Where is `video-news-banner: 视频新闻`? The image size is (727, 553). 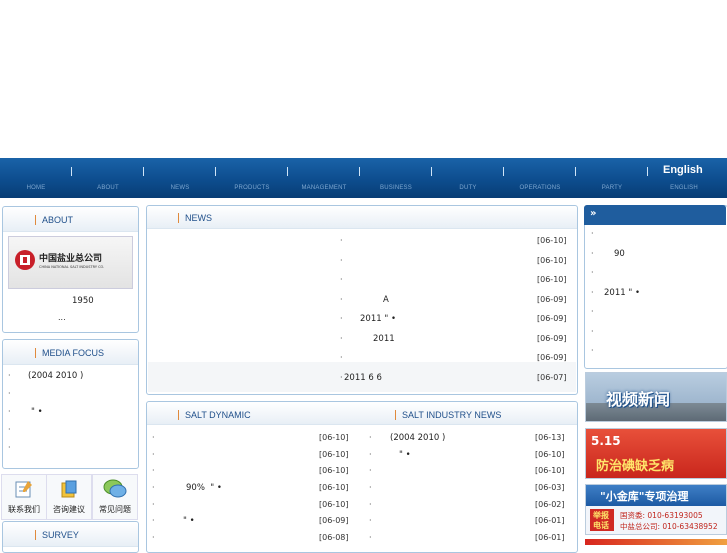
video-news-banner: 视频新闻 is located at coordinates (656, 397).